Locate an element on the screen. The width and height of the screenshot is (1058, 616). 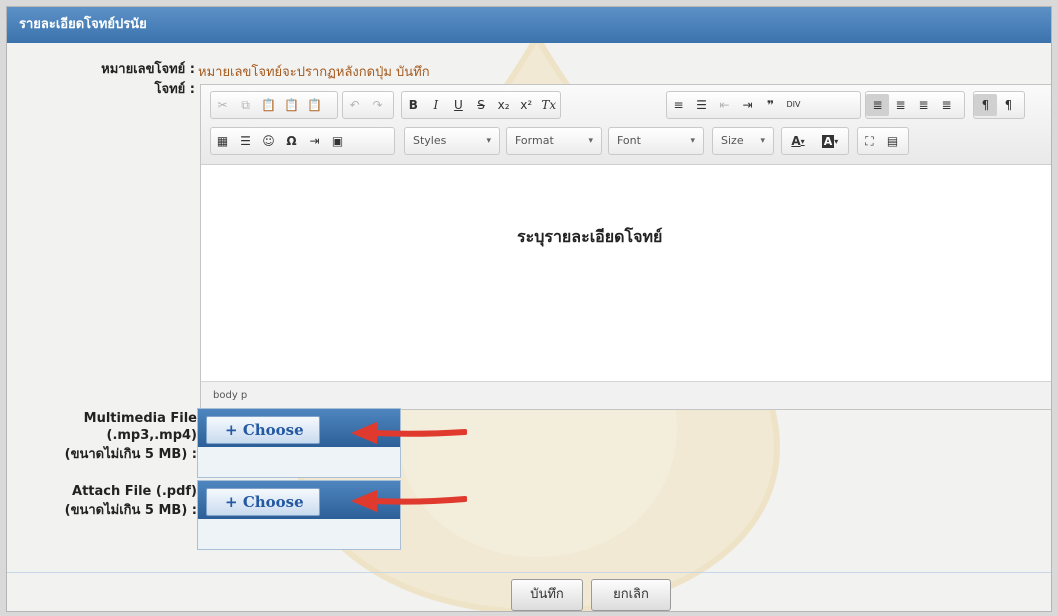
show-blocks-icon: ▤ is located at coordinates (892, 141).